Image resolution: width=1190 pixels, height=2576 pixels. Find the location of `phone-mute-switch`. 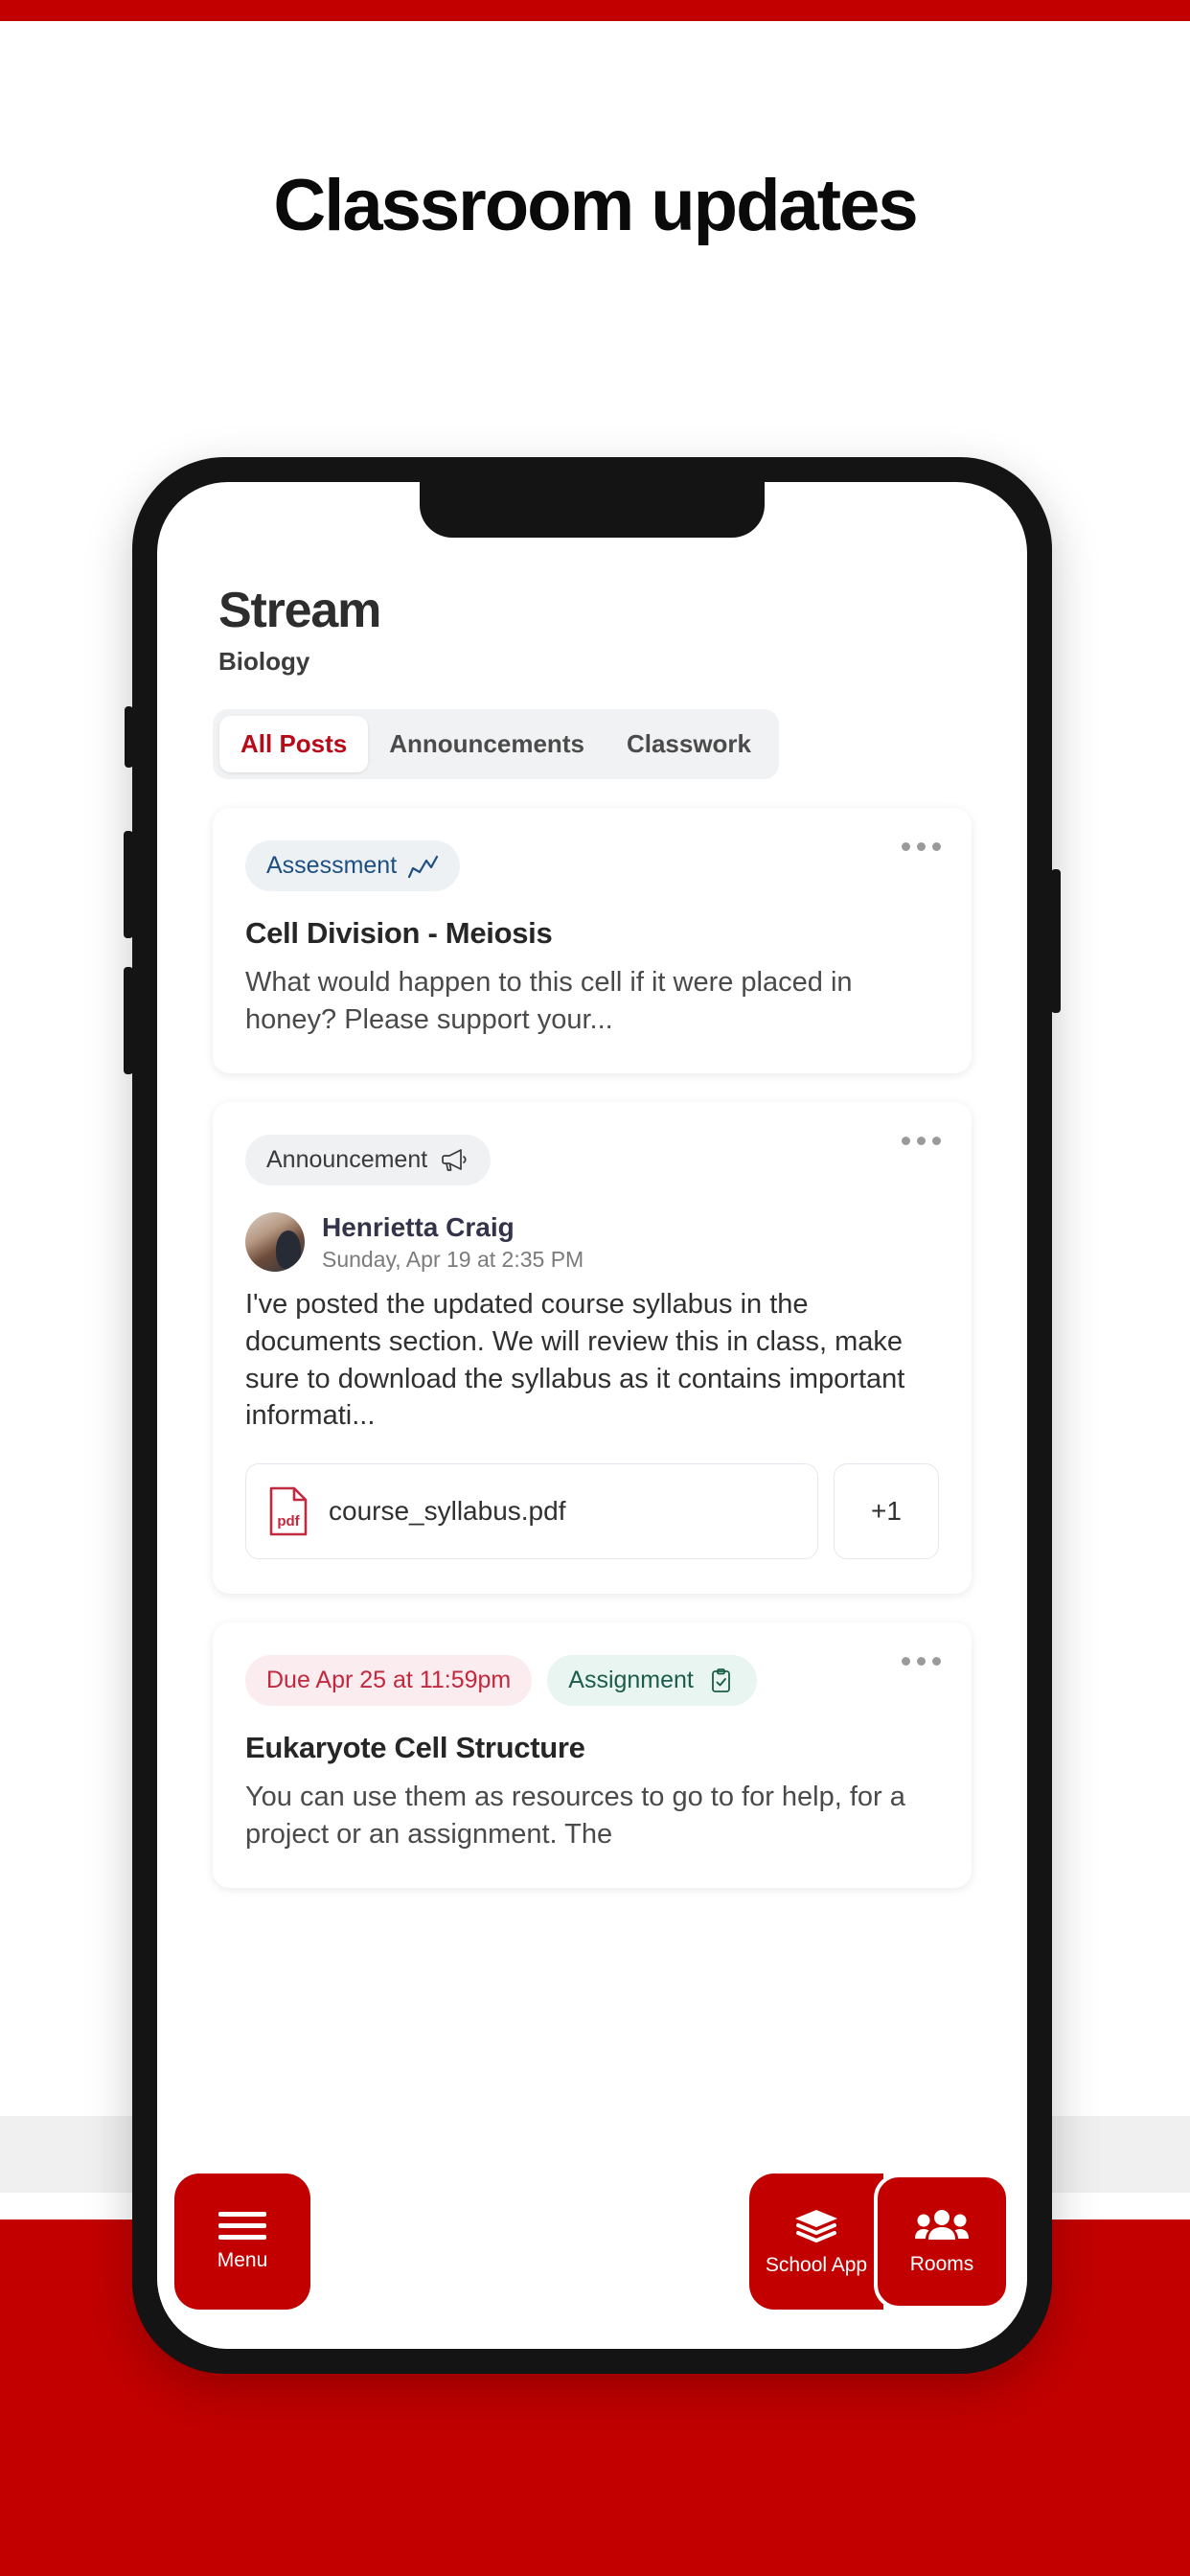

phone-mute-switch is located at coordinates (129, 737).